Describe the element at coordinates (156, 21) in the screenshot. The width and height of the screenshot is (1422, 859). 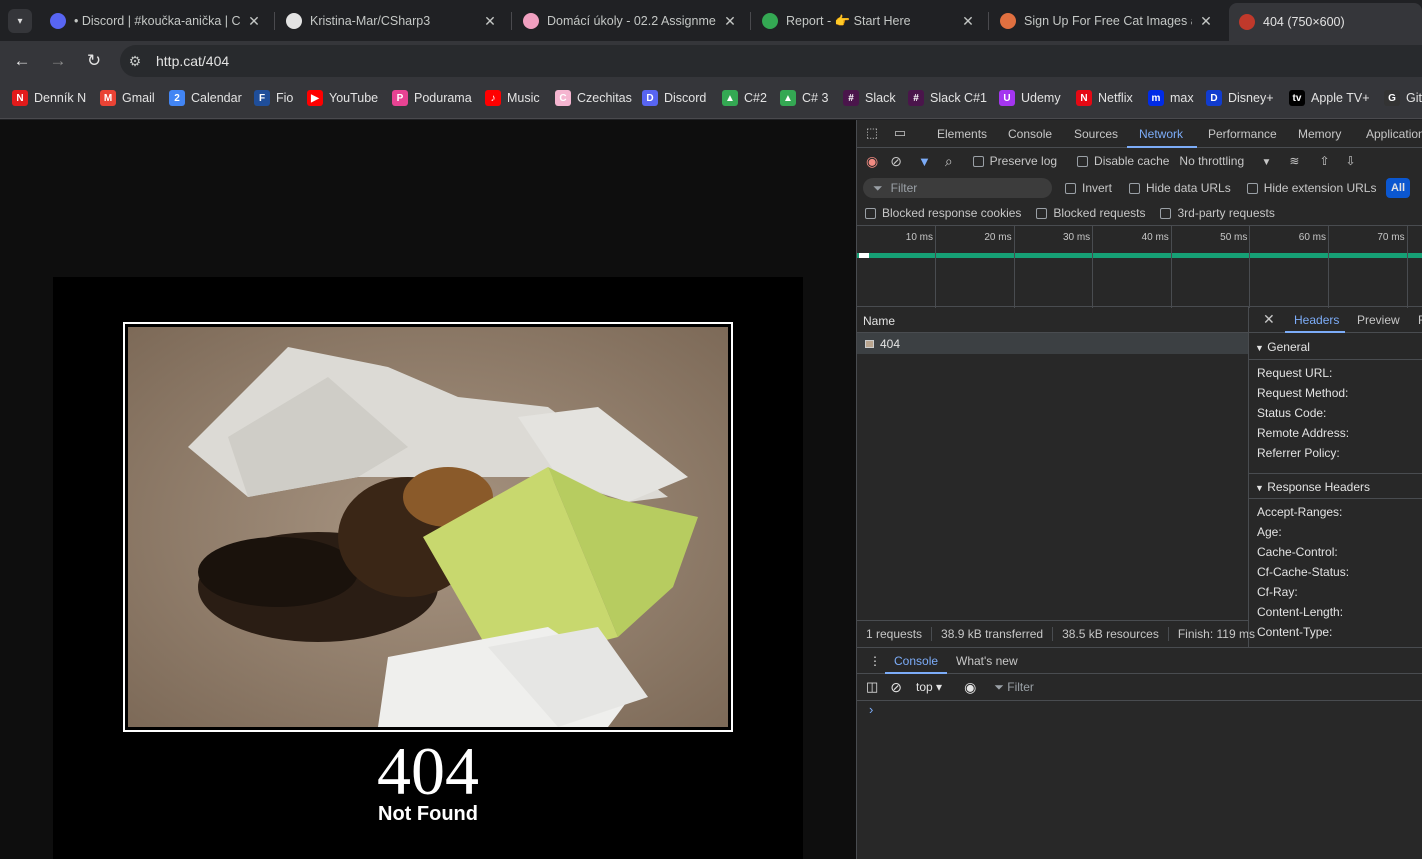
I see `tab-discord: • Discord | #koučka-anička | Cz ✕` at that location.